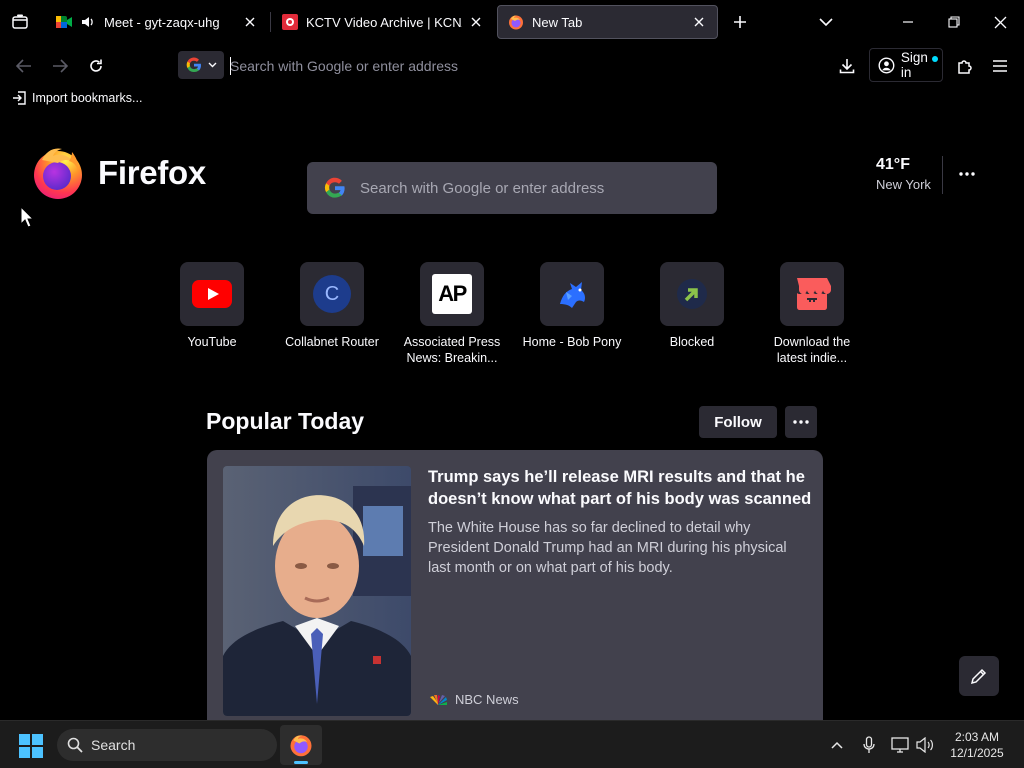  What do you see at coordinates (740, 22) in the screenshot?
I see `new-tab-button` at bounding box center [740, 22].